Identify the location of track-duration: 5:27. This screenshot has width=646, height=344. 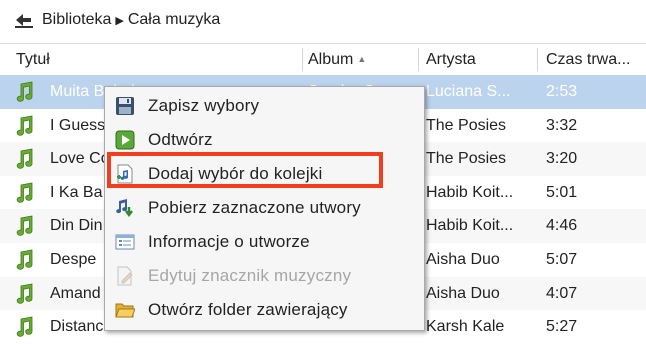
(562, 327).